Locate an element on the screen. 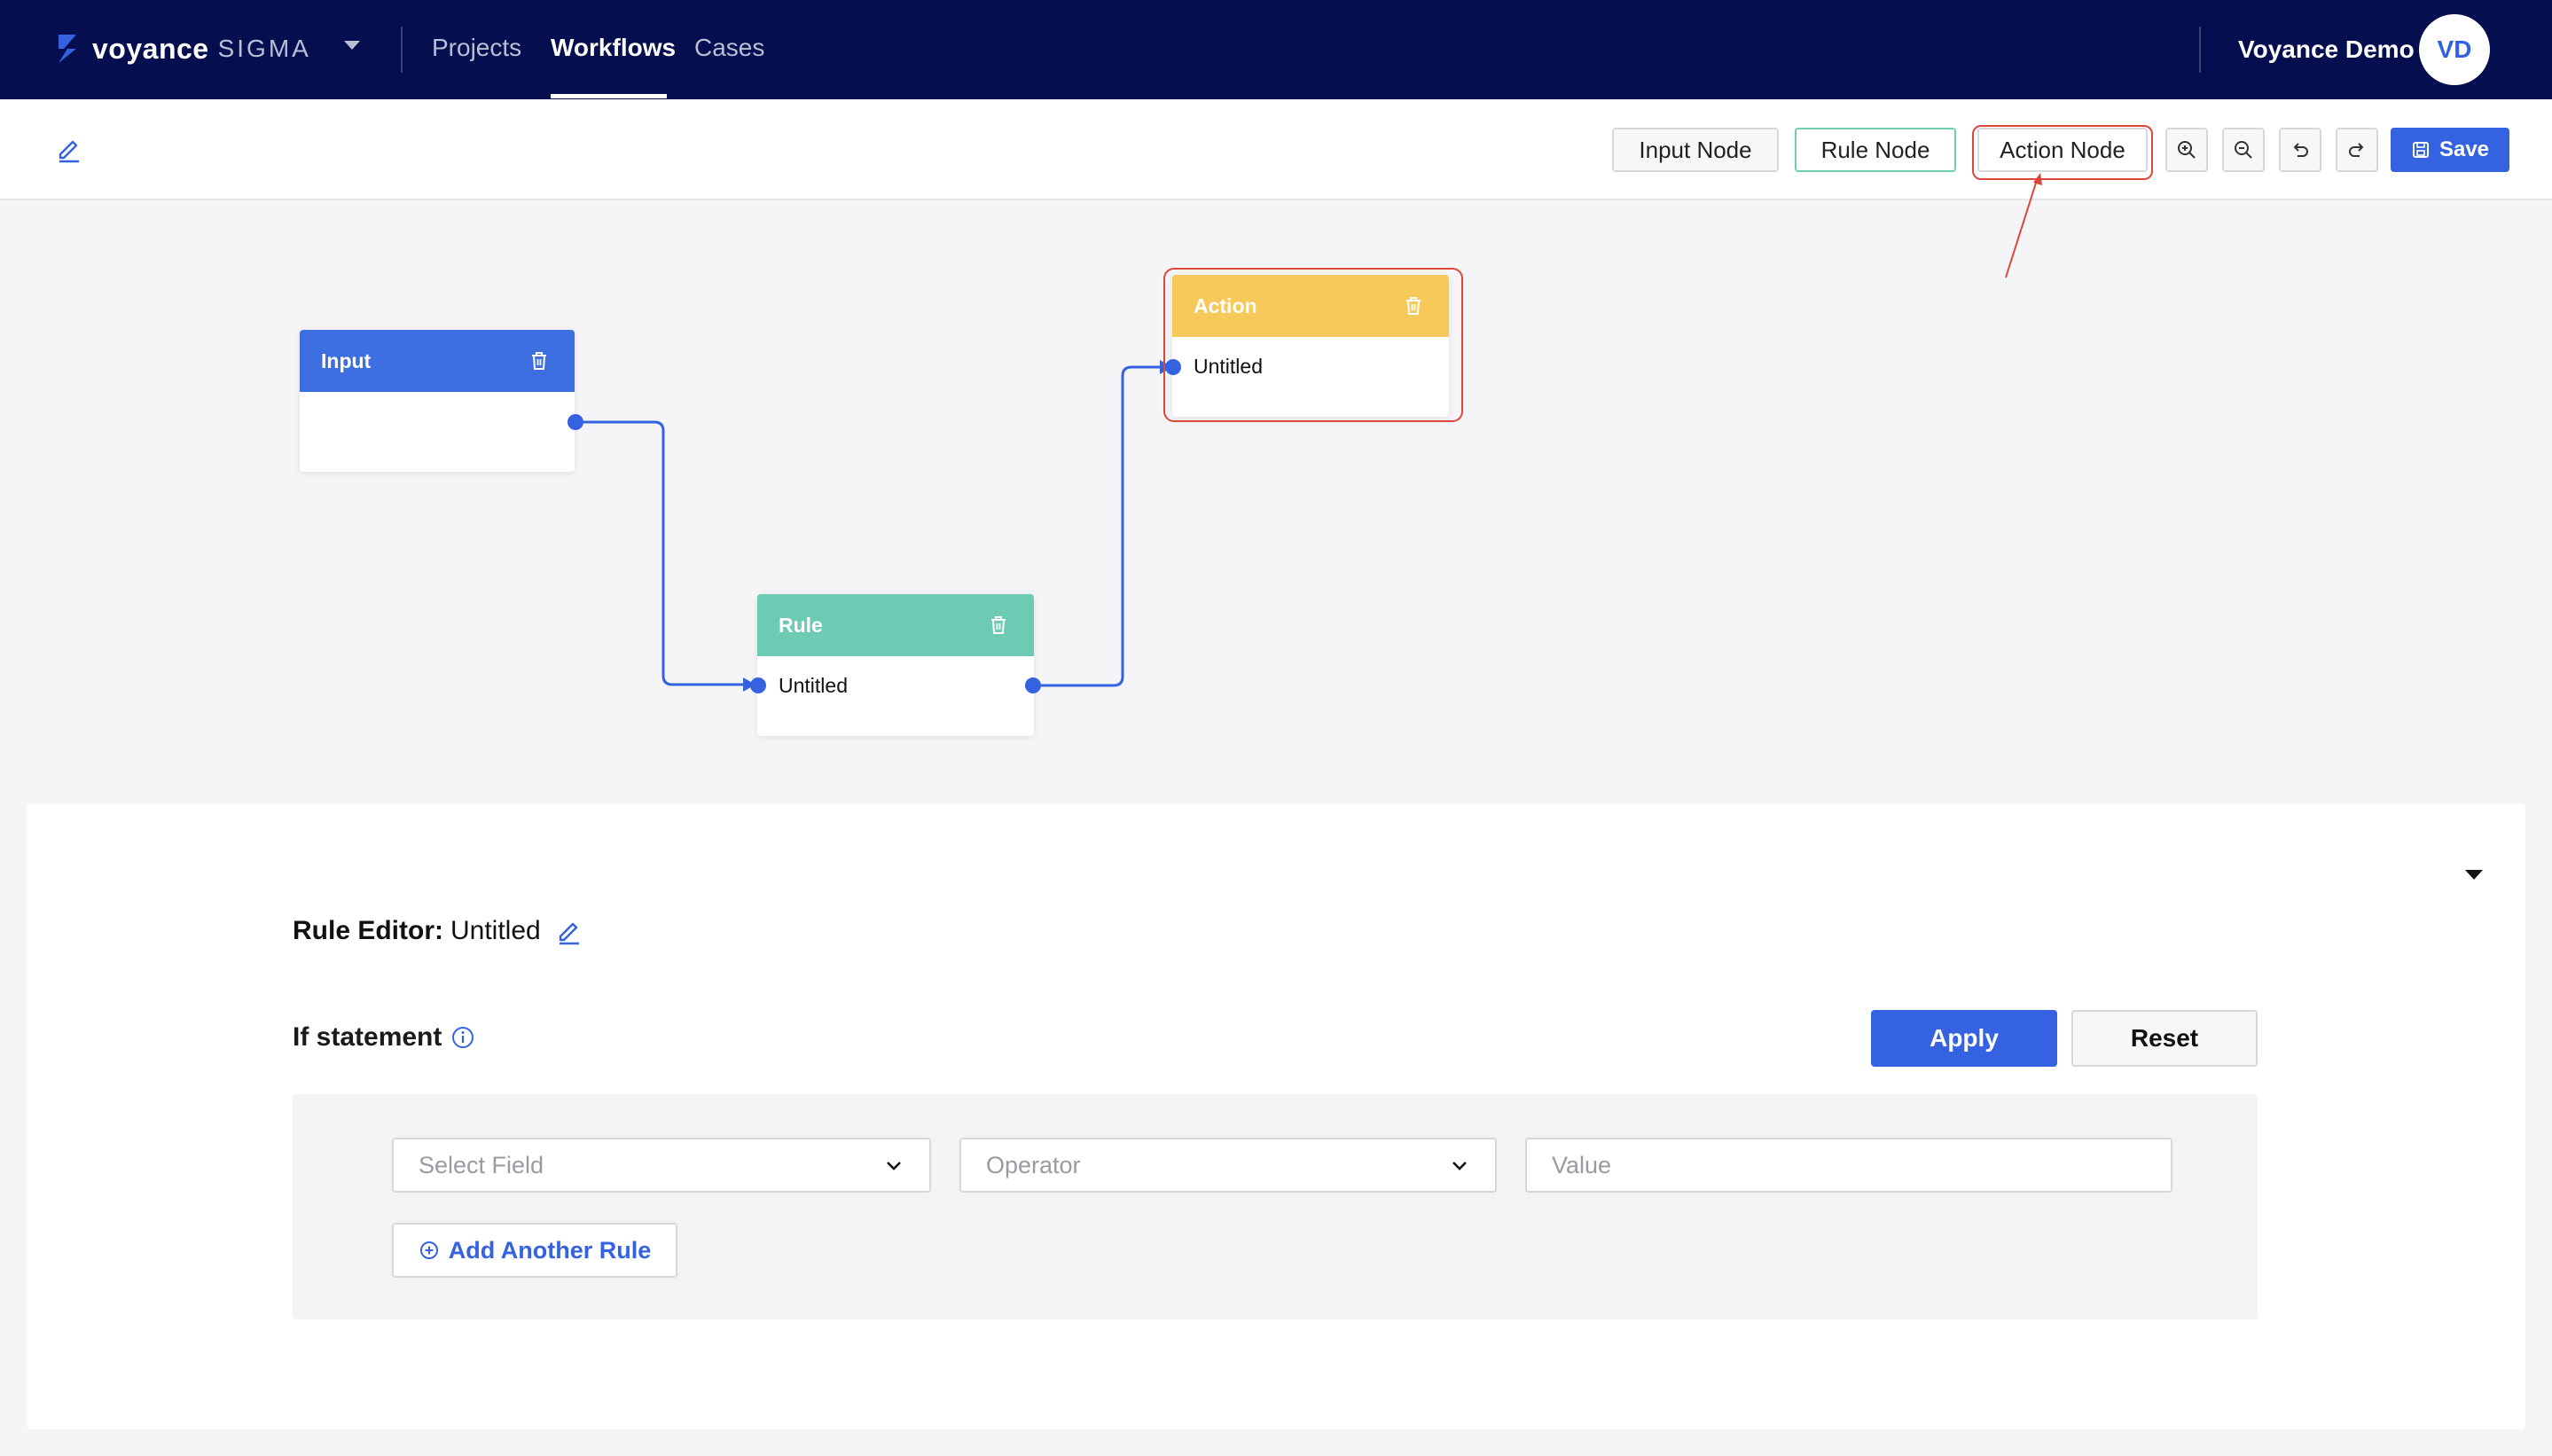  value-placeholder: Value is located at coordinates (1582, 1164).